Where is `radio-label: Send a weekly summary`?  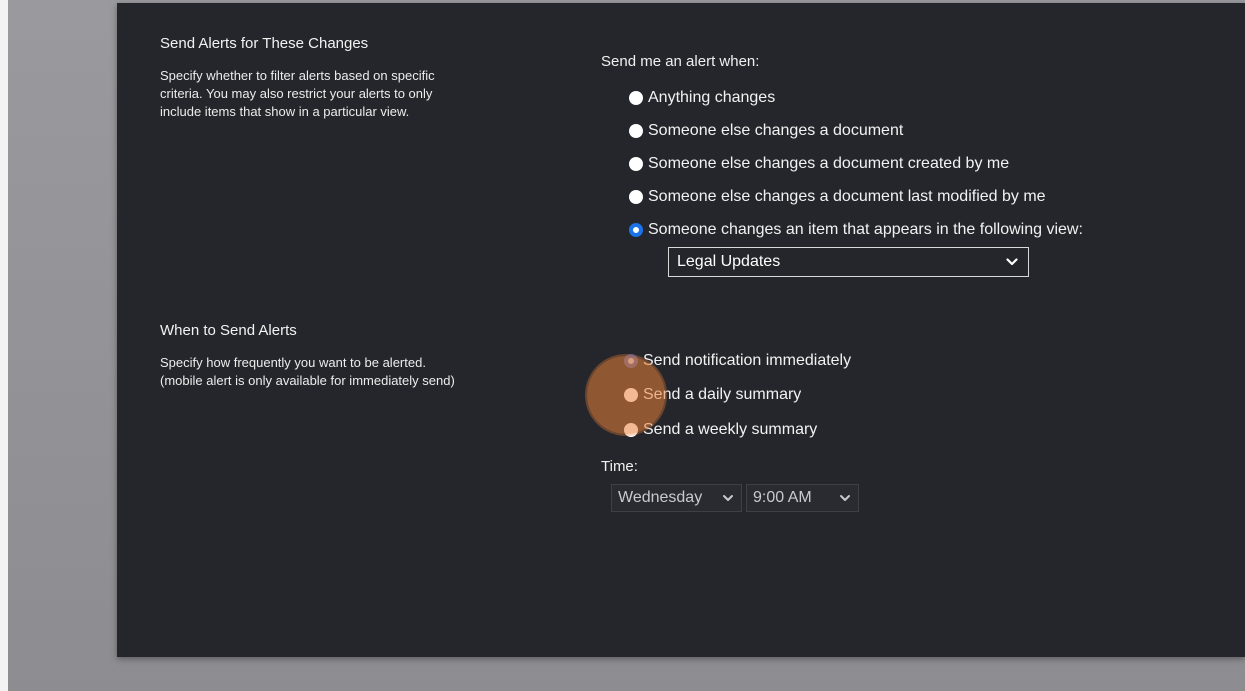
radio-label: Send a weekly summary is located at coordinates (730, 429).